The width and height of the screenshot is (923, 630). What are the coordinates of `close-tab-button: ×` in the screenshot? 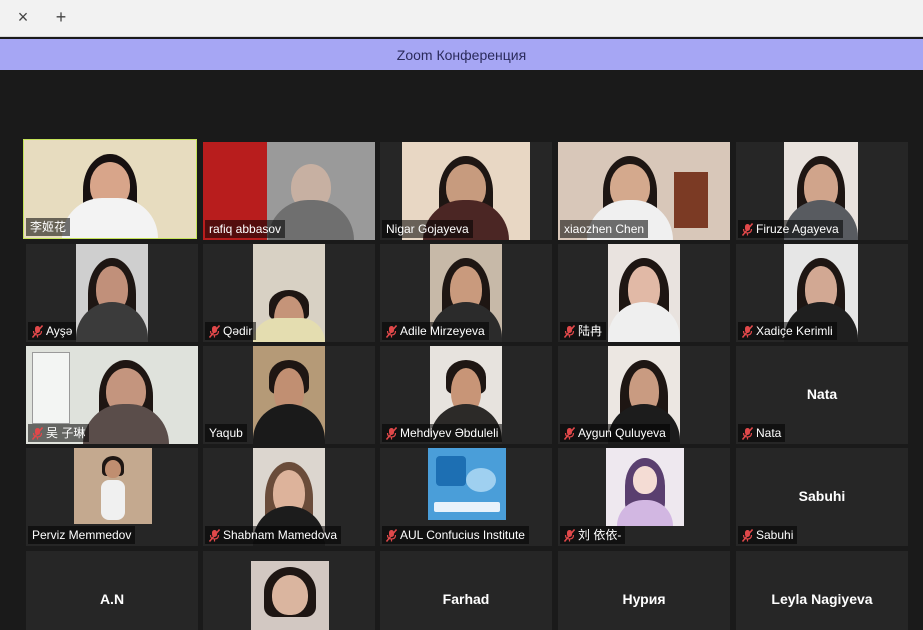 It's located at (23, 17).